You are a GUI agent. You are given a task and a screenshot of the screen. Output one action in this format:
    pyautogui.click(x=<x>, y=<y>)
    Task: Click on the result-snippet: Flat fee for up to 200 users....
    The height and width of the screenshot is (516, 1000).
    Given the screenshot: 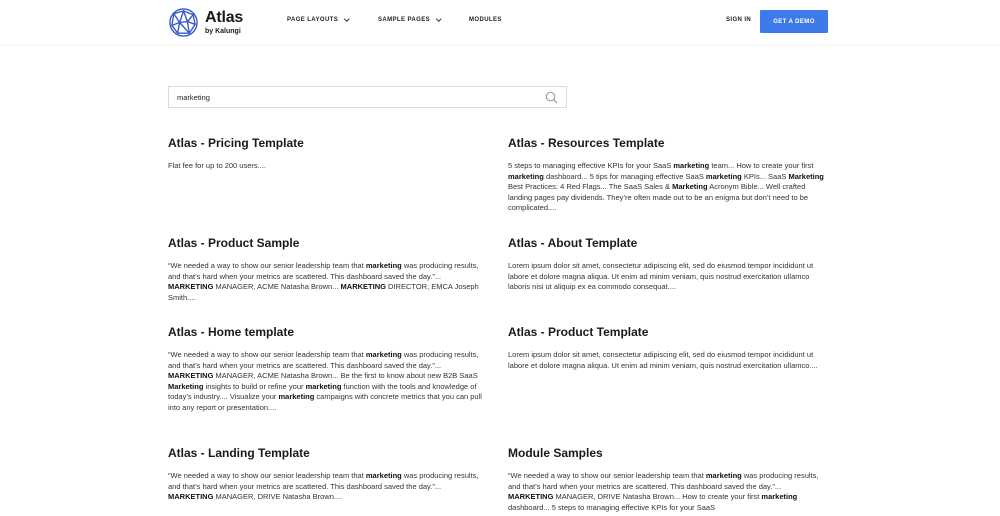 What is the action you would take?
    pyautogui.click(x=217, y=165)
    